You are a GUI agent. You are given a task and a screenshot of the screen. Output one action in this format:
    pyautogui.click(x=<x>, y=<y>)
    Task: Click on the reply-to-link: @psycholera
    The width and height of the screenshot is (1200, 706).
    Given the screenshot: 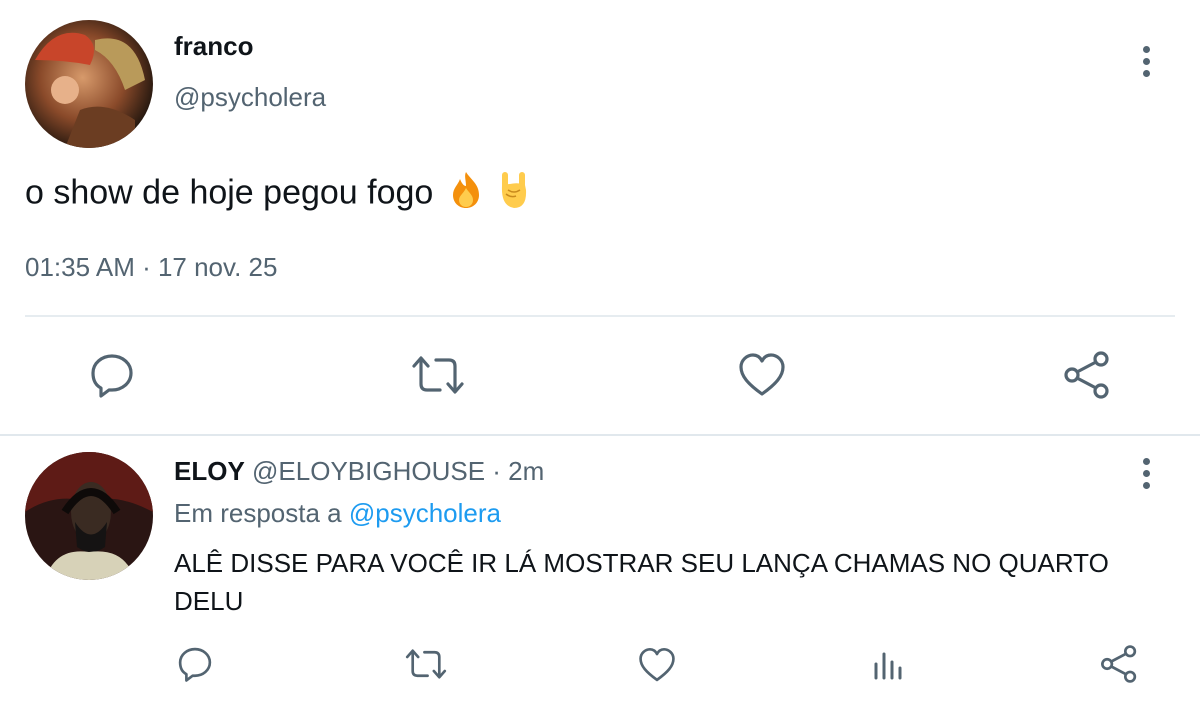 What is the action you would take?
    pyautogui.click(x=425, y=513)
    